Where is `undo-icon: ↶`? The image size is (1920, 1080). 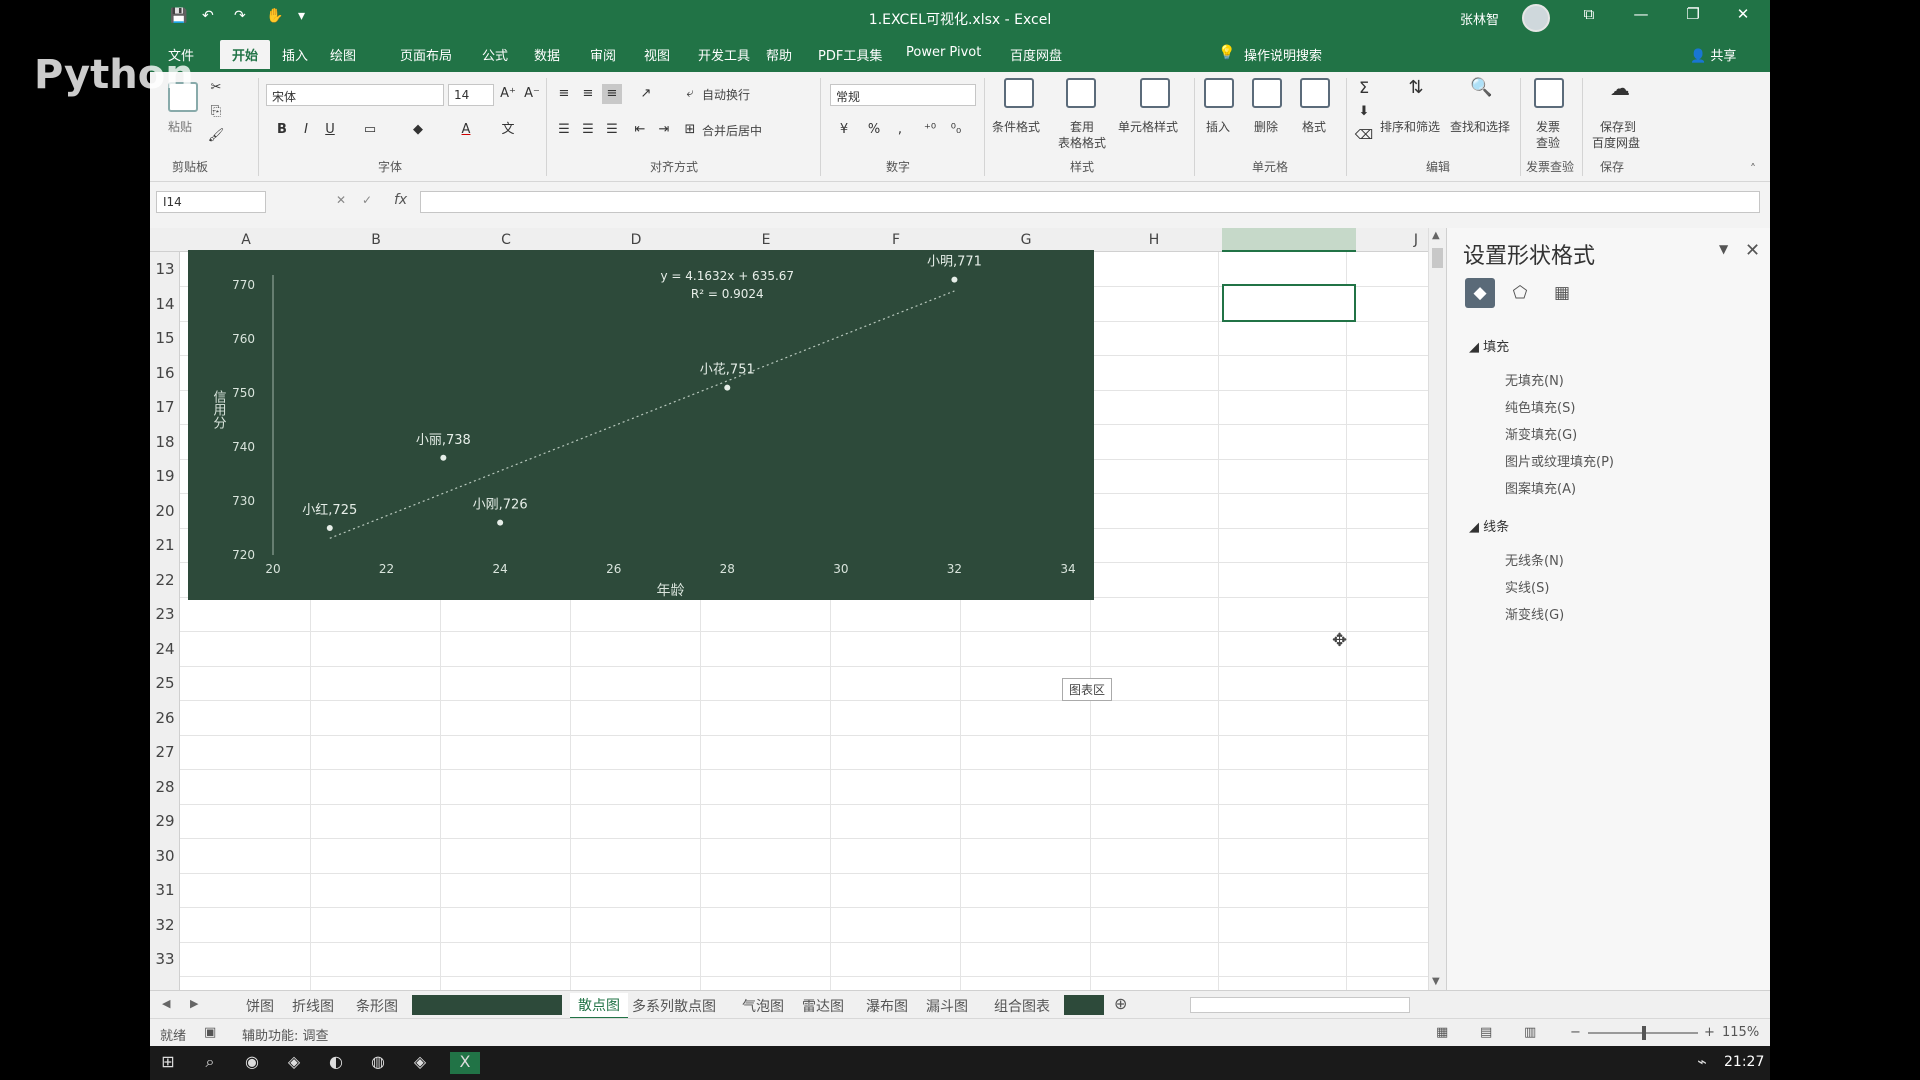
undo-icon: ↶ is located at coordinates (208, 16).